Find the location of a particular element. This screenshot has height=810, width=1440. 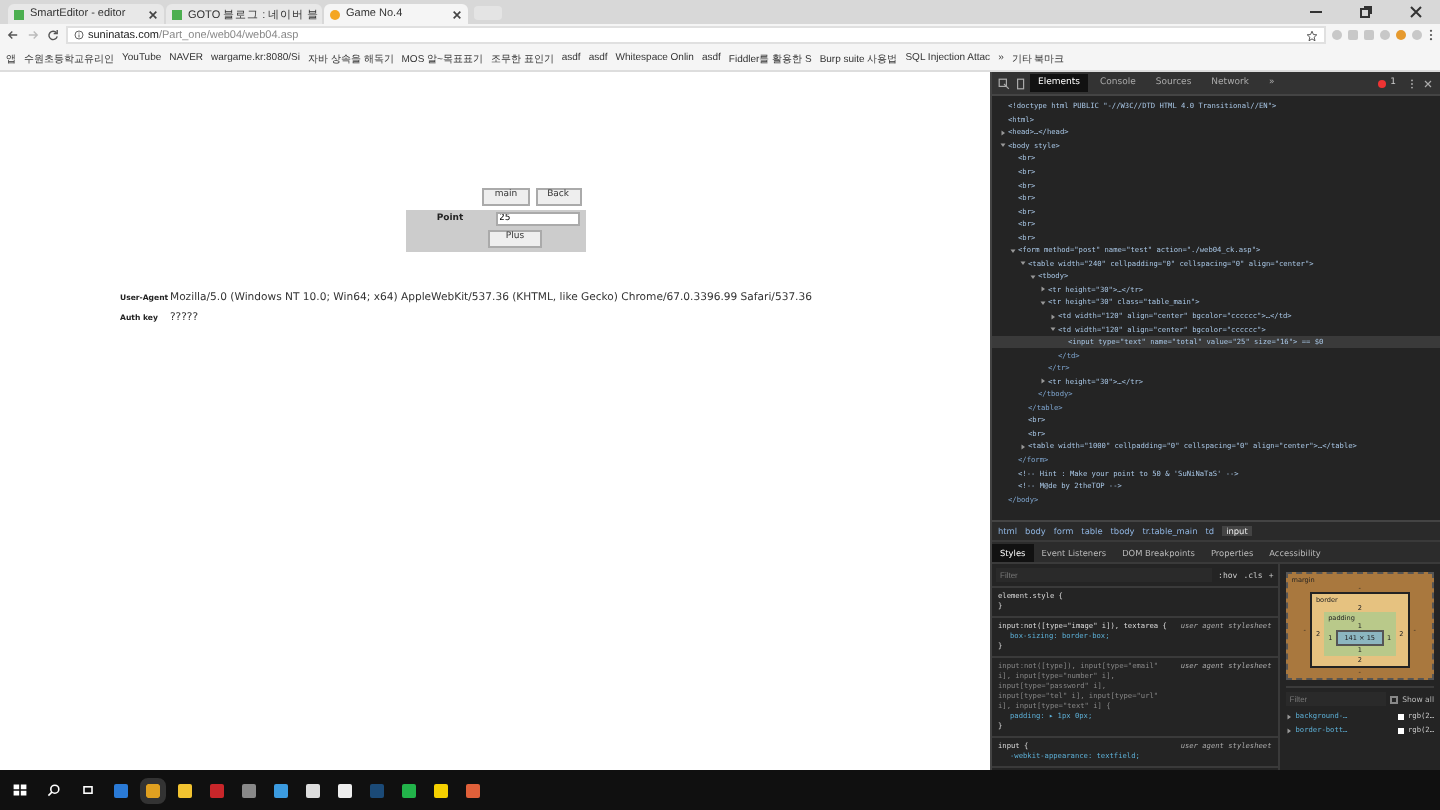

search-icon is located at coordinates (54, 790).